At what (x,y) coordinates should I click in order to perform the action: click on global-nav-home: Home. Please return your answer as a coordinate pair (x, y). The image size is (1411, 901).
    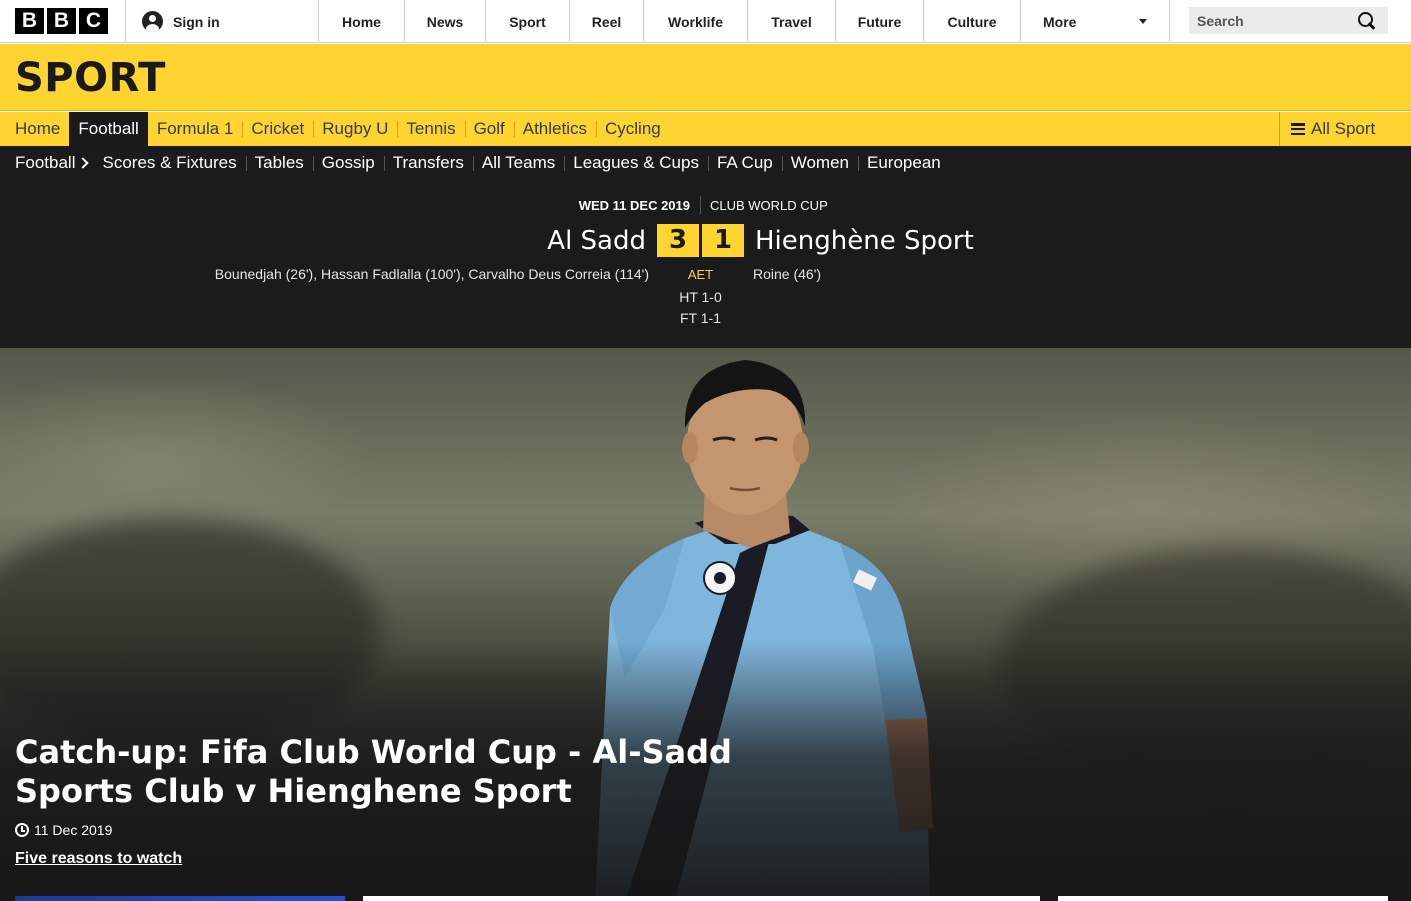
    Looking at the image, I should click on (361, 21).